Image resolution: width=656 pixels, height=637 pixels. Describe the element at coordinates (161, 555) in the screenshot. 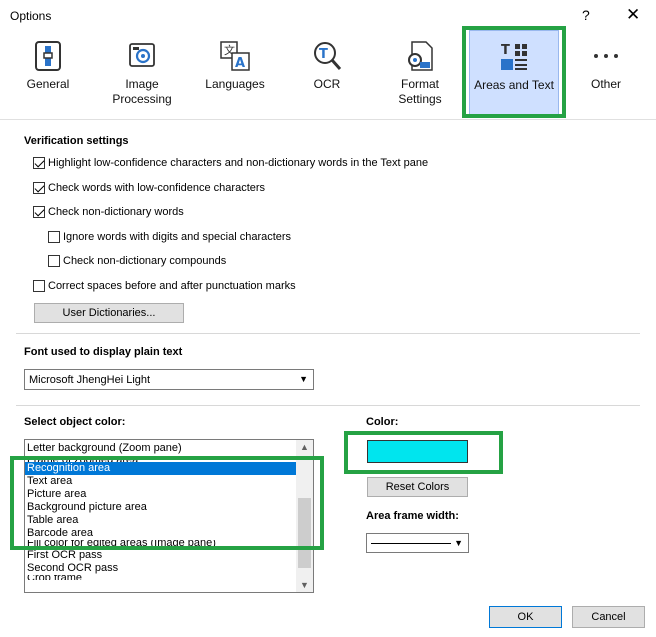

I see `list-item: First OCR pass` at that location.